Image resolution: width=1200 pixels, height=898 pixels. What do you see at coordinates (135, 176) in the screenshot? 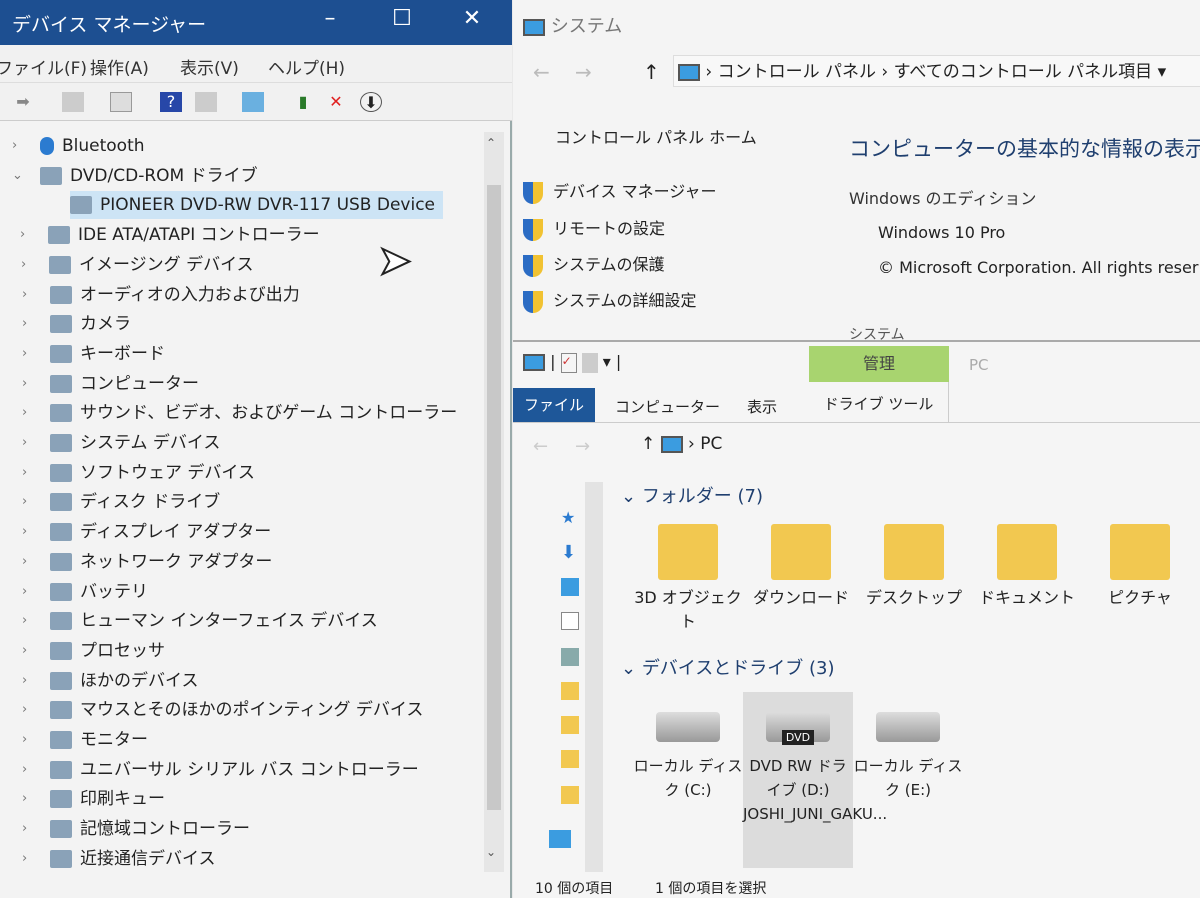
I see `tree-item: ⌄ DVD/CD-ROM ドライブ` at bounding box center [135, 176].